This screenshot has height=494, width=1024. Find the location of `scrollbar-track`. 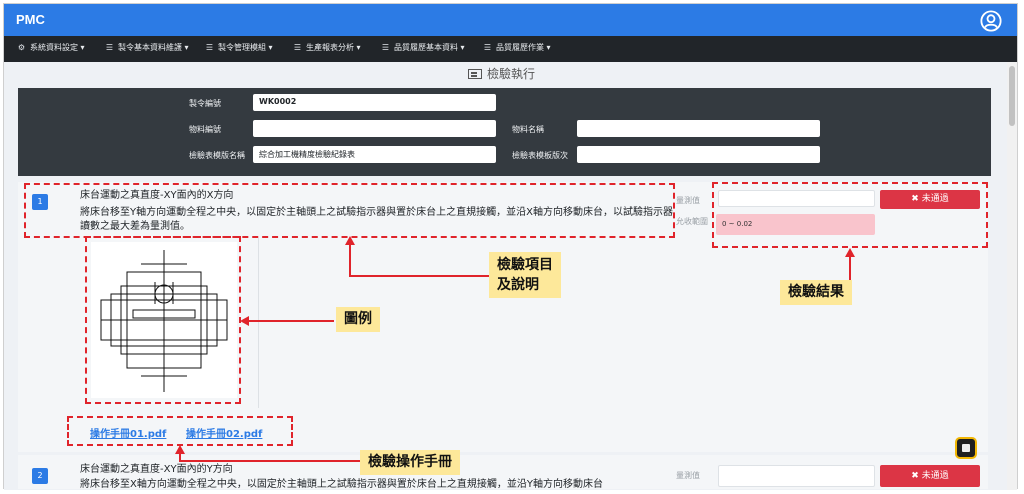

scrollbar-track is located at coordinates (1012, 276).